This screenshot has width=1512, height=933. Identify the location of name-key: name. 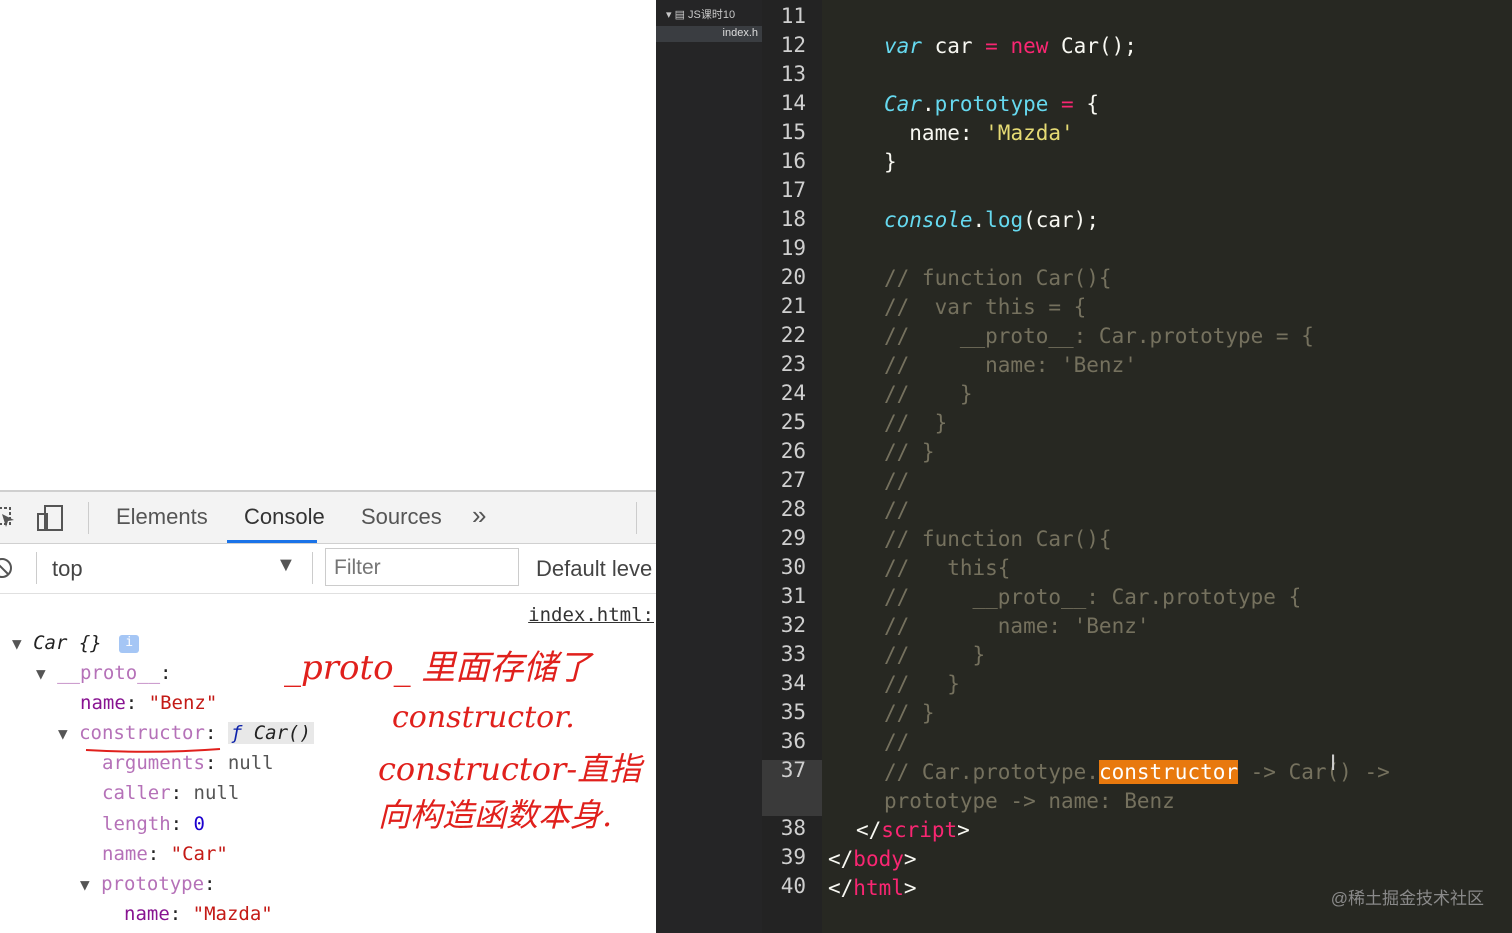
(103, 703).